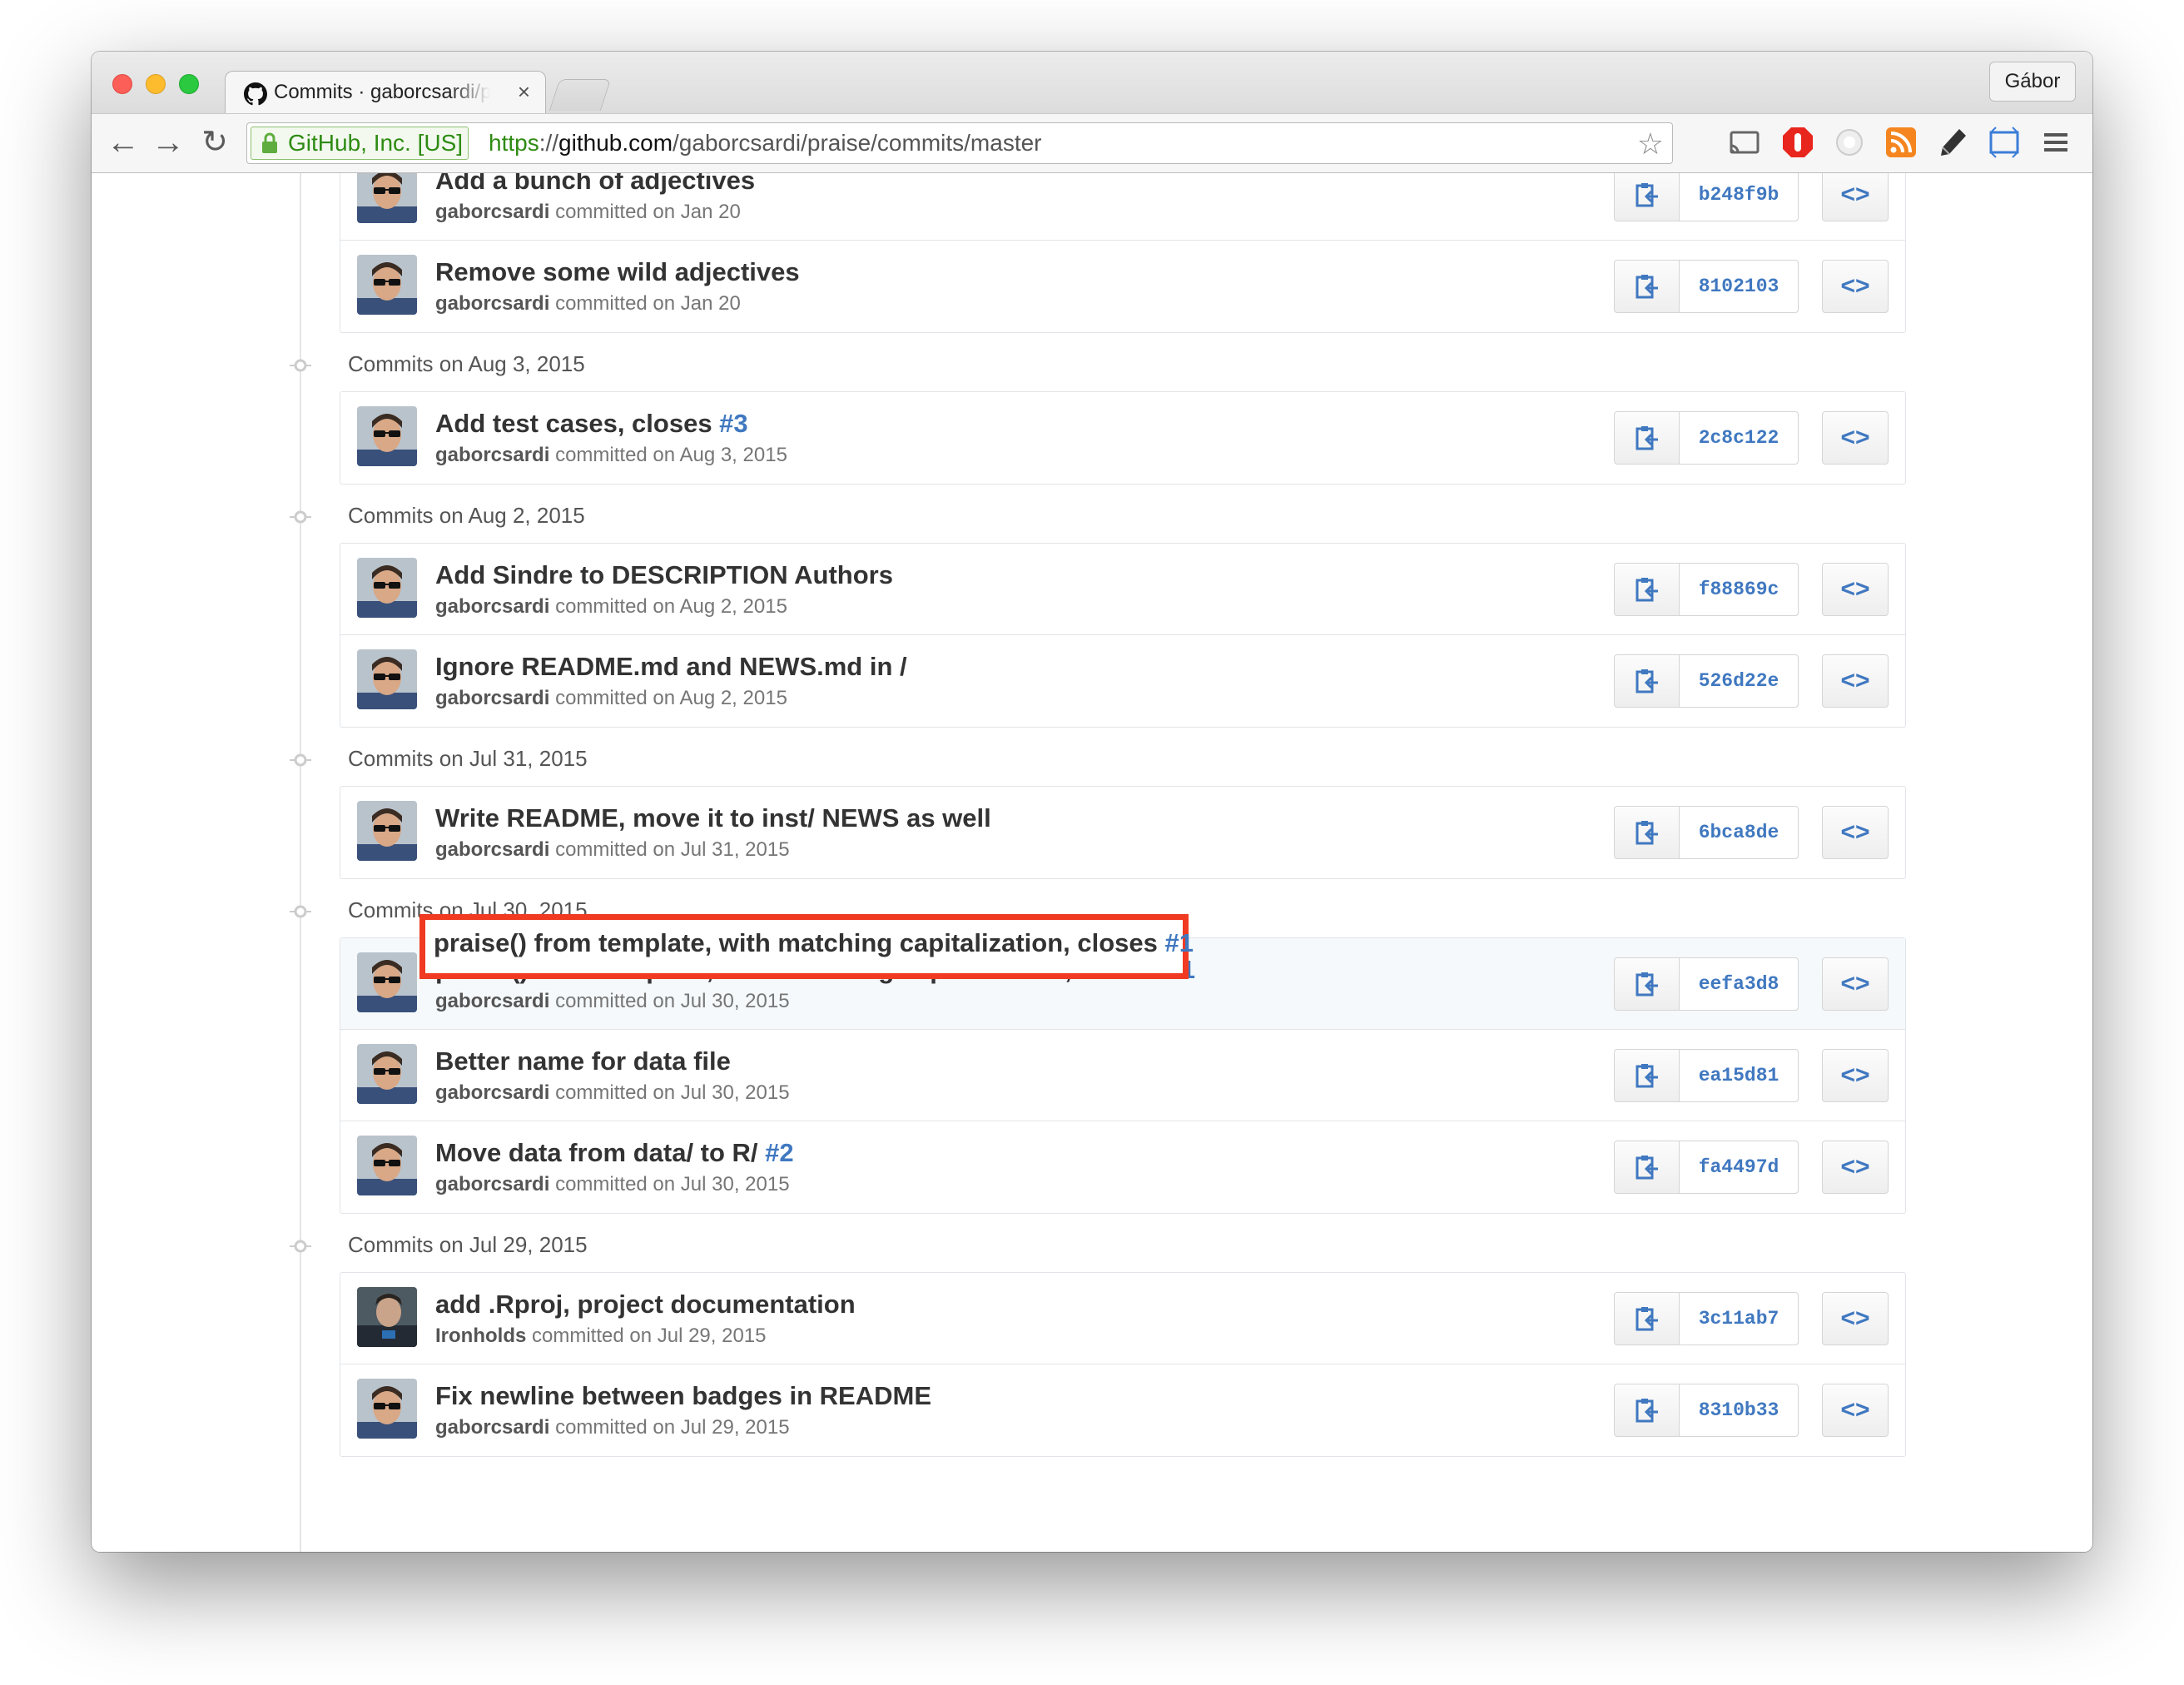 The width and height of the screenshot is (2184, 1685). What do you see at coordinates (2004, 143) in the screenshot?
I see `fullscreen-icon` at bounding box center [2004, 143].